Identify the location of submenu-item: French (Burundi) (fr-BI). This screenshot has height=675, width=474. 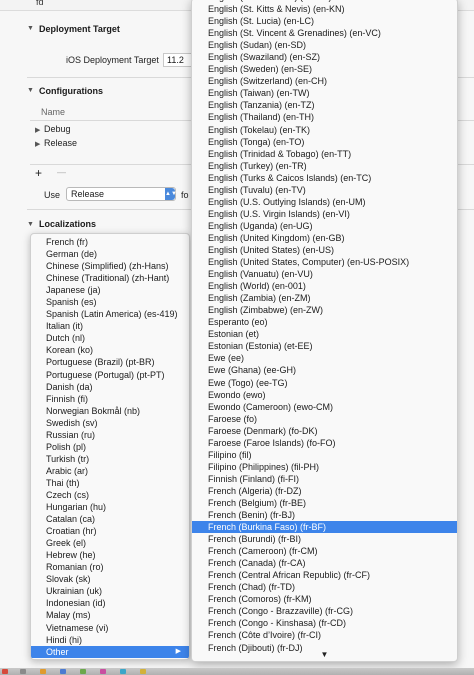
(324, 539).